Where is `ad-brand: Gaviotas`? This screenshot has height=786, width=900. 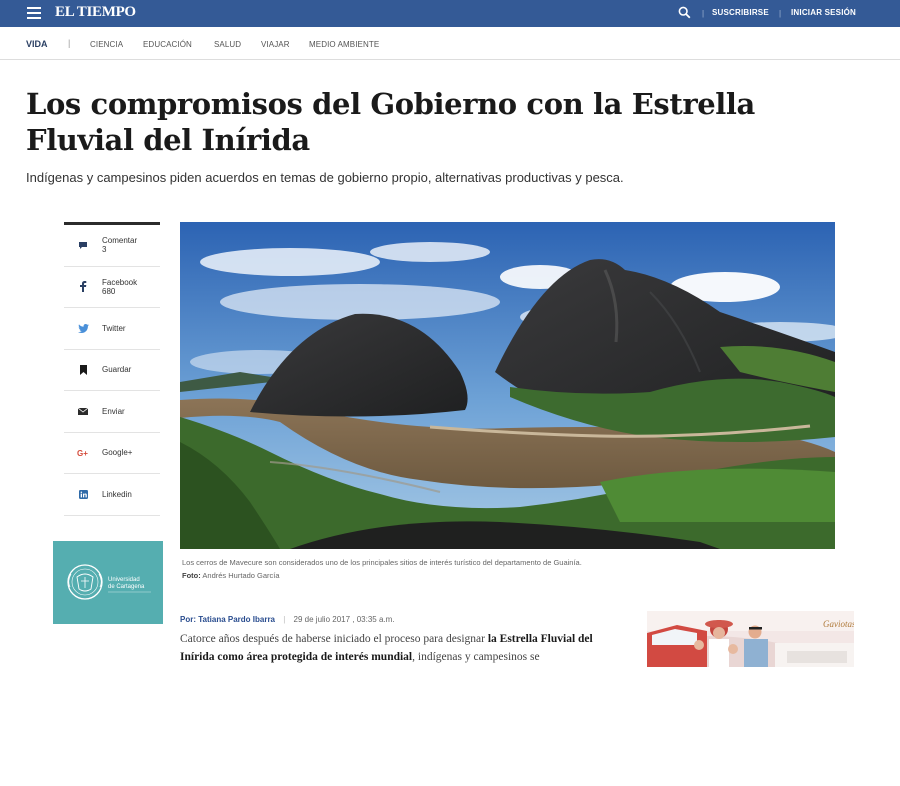
ad-brand: Gaviotas is located at coordinates (838, 624).